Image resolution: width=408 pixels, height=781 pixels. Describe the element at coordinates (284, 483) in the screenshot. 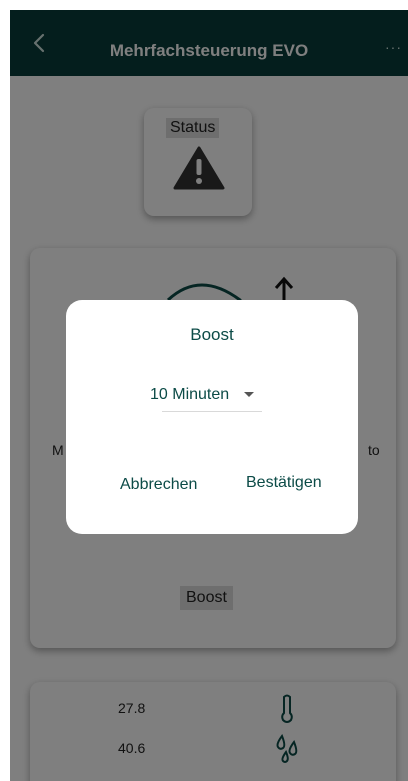

I see `confirm-button: Bestätigen` at that location.